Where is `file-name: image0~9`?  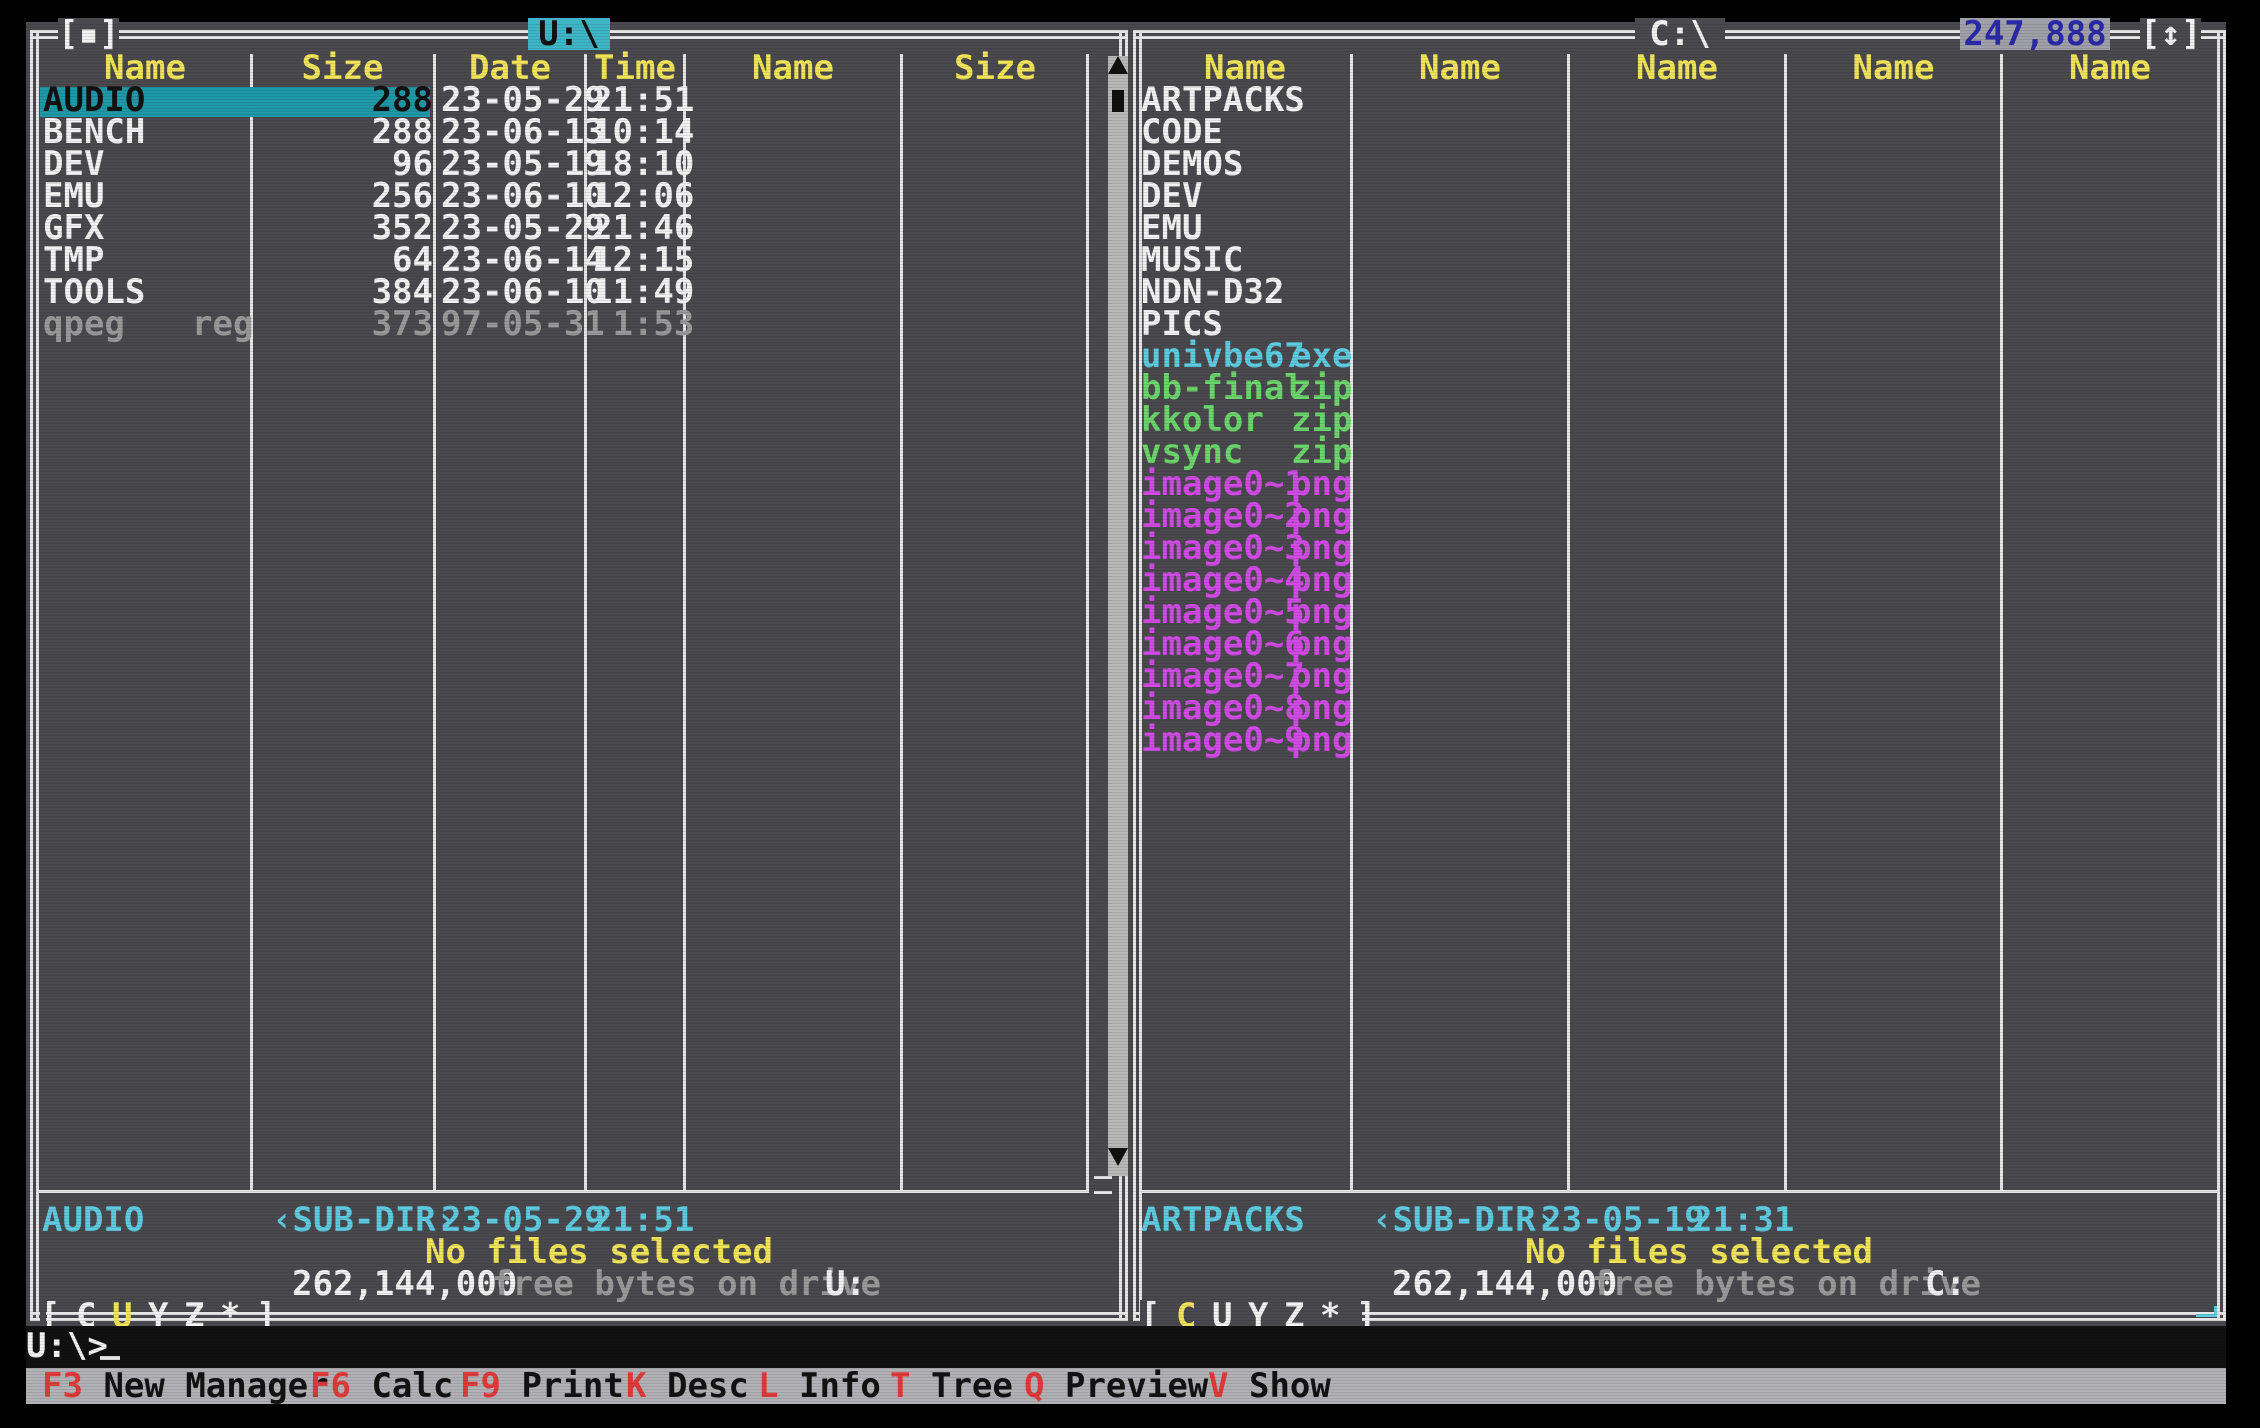 file-name: image0~9 is located at coordinates (1223, 740).